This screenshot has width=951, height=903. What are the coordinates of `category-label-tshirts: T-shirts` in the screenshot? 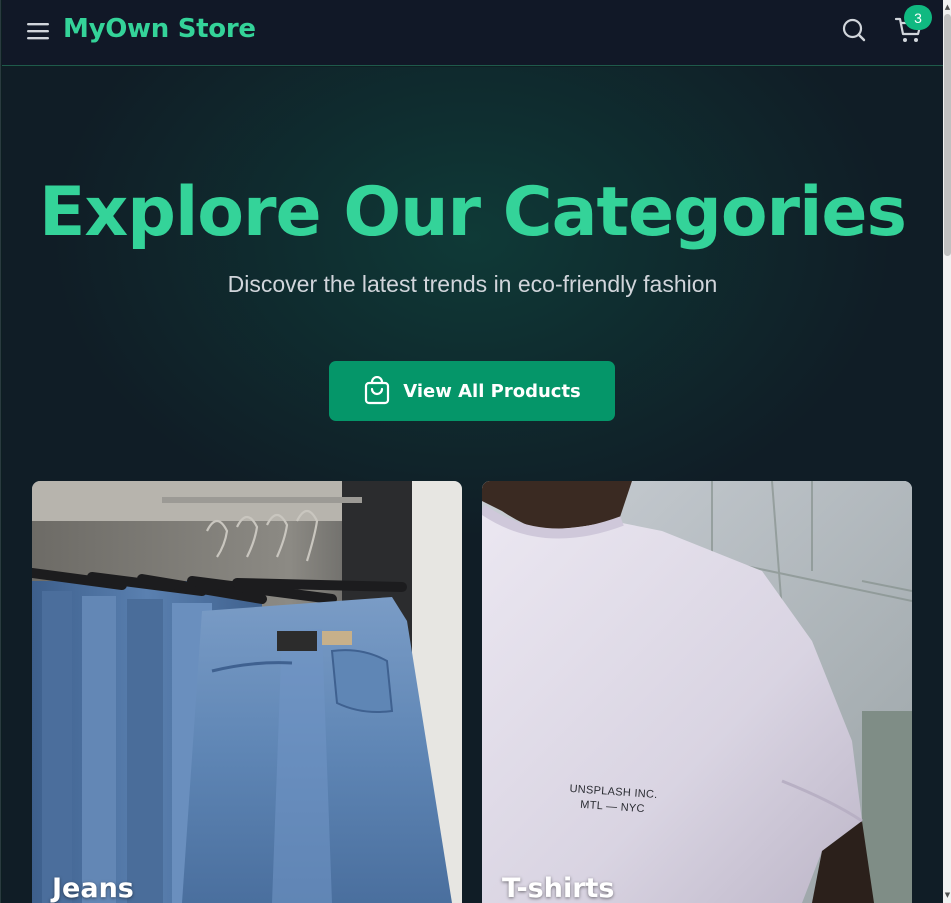 It's located at (558, 888).